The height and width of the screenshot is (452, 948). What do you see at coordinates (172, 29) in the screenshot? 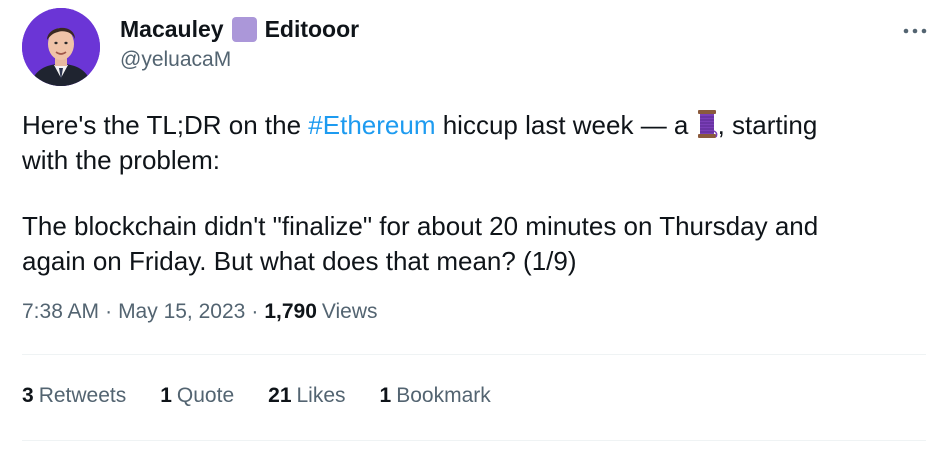
I see `display-name: Macauley` at bounding box center [172, 29].